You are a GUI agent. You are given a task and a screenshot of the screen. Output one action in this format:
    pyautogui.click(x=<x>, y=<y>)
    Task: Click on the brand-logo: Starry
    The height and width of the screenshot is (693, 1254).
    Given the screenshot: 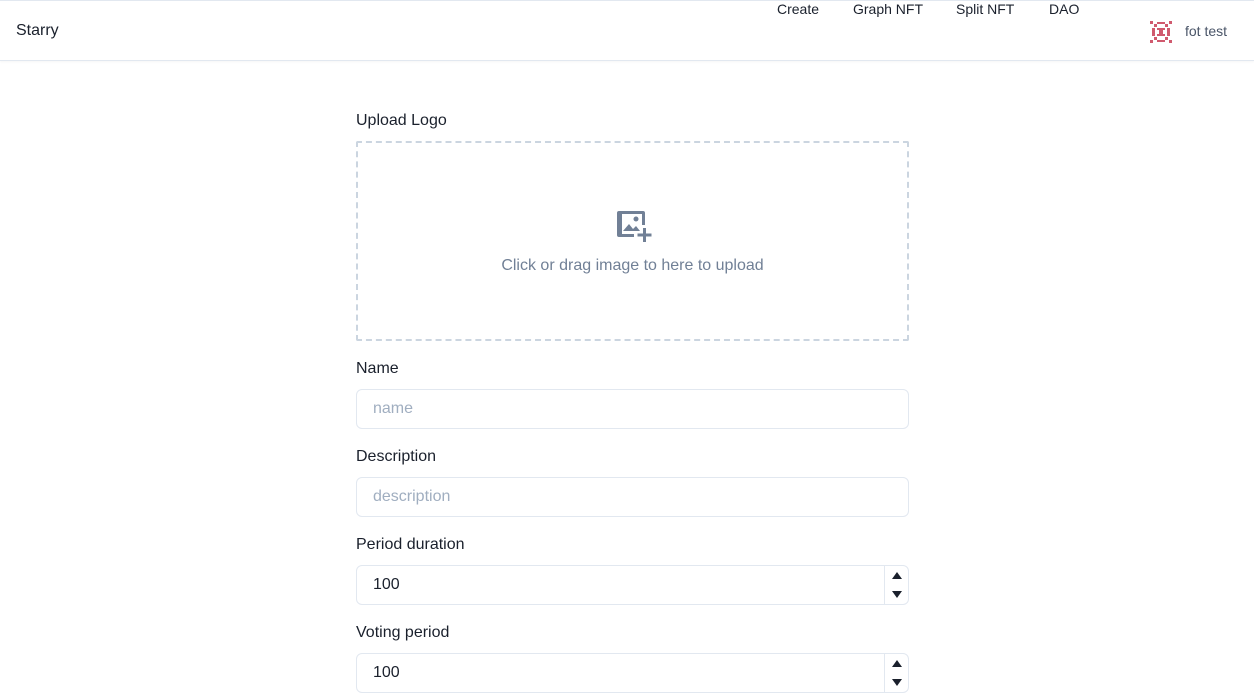 What is the action you would take?
    pyautogui.click(x=37, y=31)
    